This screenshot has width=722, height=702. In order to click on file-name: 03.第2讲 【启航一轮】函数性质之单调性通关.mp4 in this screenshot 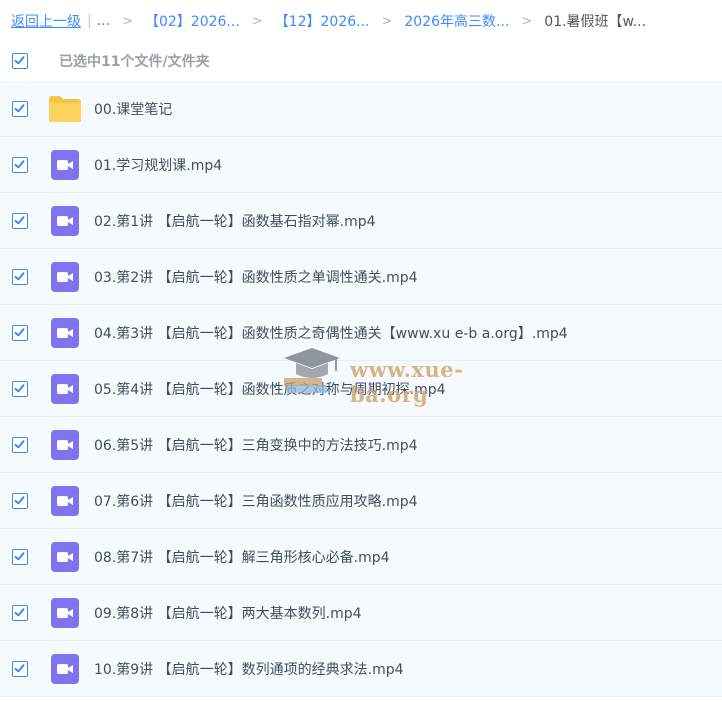, I will do `click(256, 277)`.